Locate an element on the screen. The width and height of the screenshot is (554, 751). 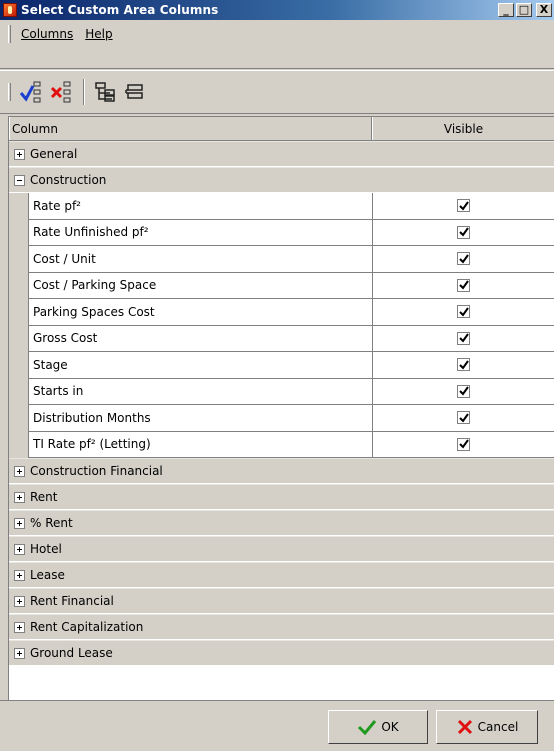
ok-label: OK is located at coordinates (390, 726).